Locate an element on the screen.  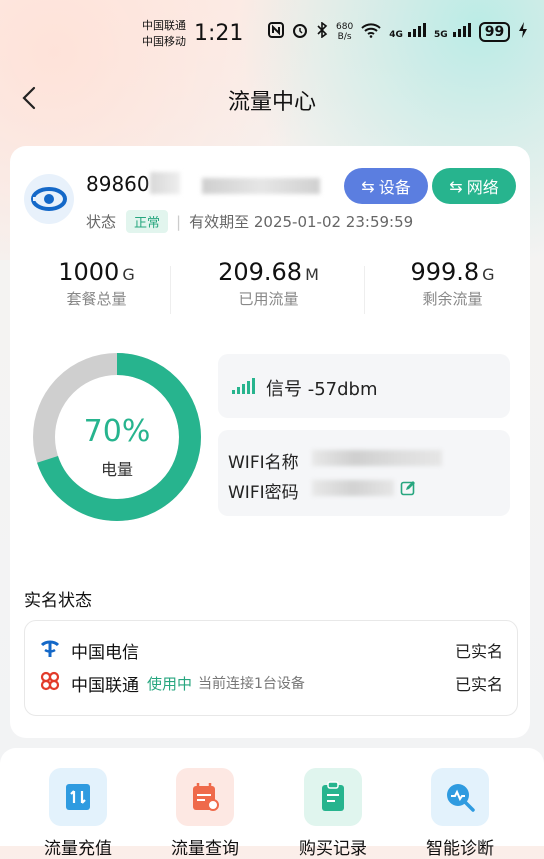
status-icons: 680 B/s 4G 5G 99 is located at coordinates (398, 31).